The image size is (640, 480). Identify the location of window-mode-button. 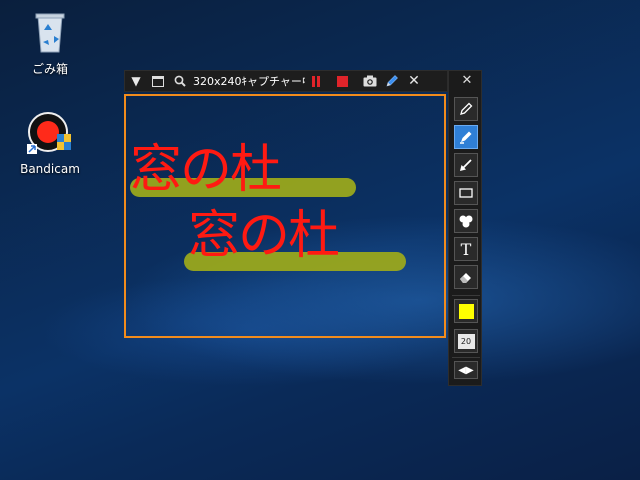
(158, 81).